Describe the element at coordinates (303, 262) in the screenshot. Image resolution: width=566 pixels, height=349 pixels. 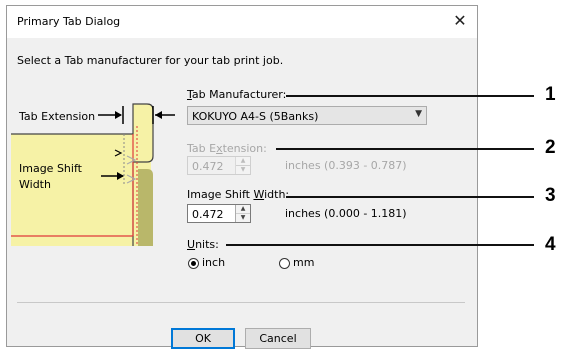
I see `mm-radio-label: mm` at that location.